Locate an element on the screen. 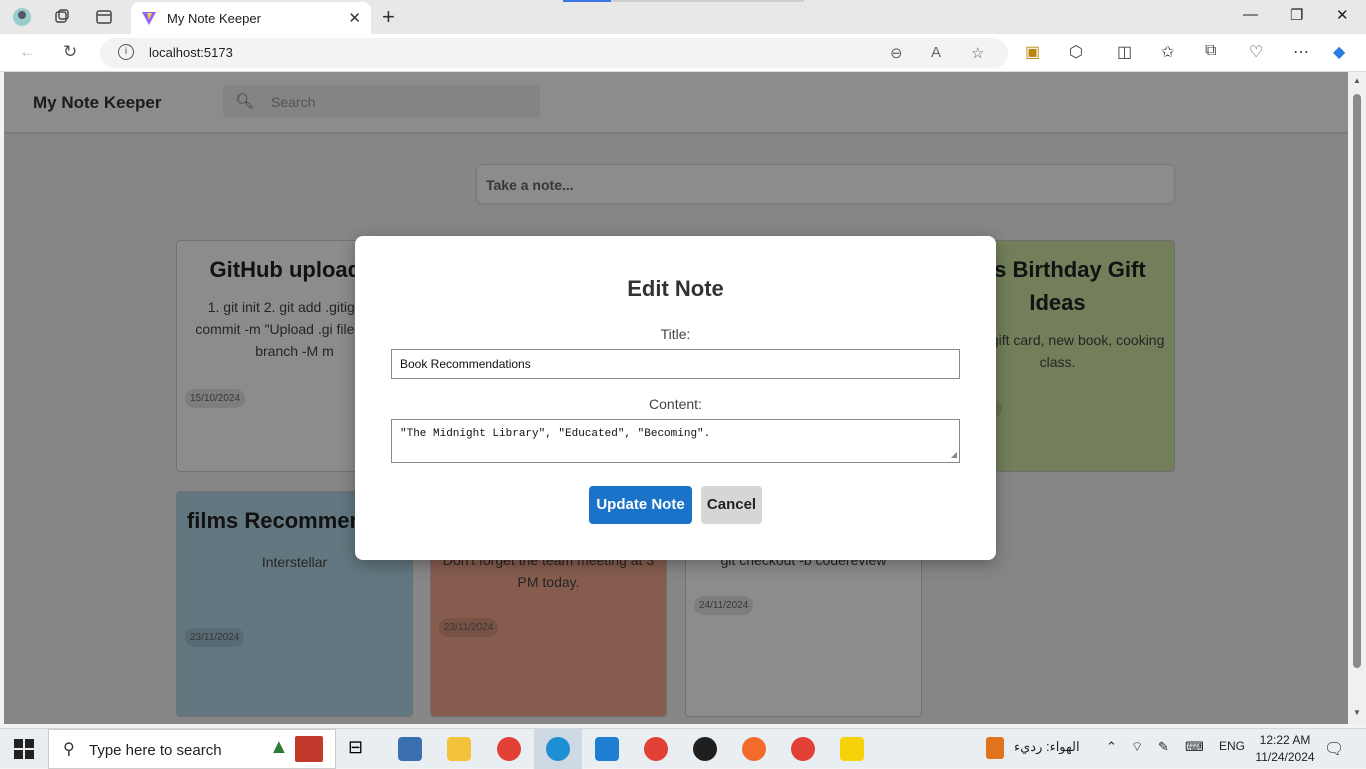 The image size is (1366, 769). favorite-star-icon: ☆ is located at coordinates (977, 53).